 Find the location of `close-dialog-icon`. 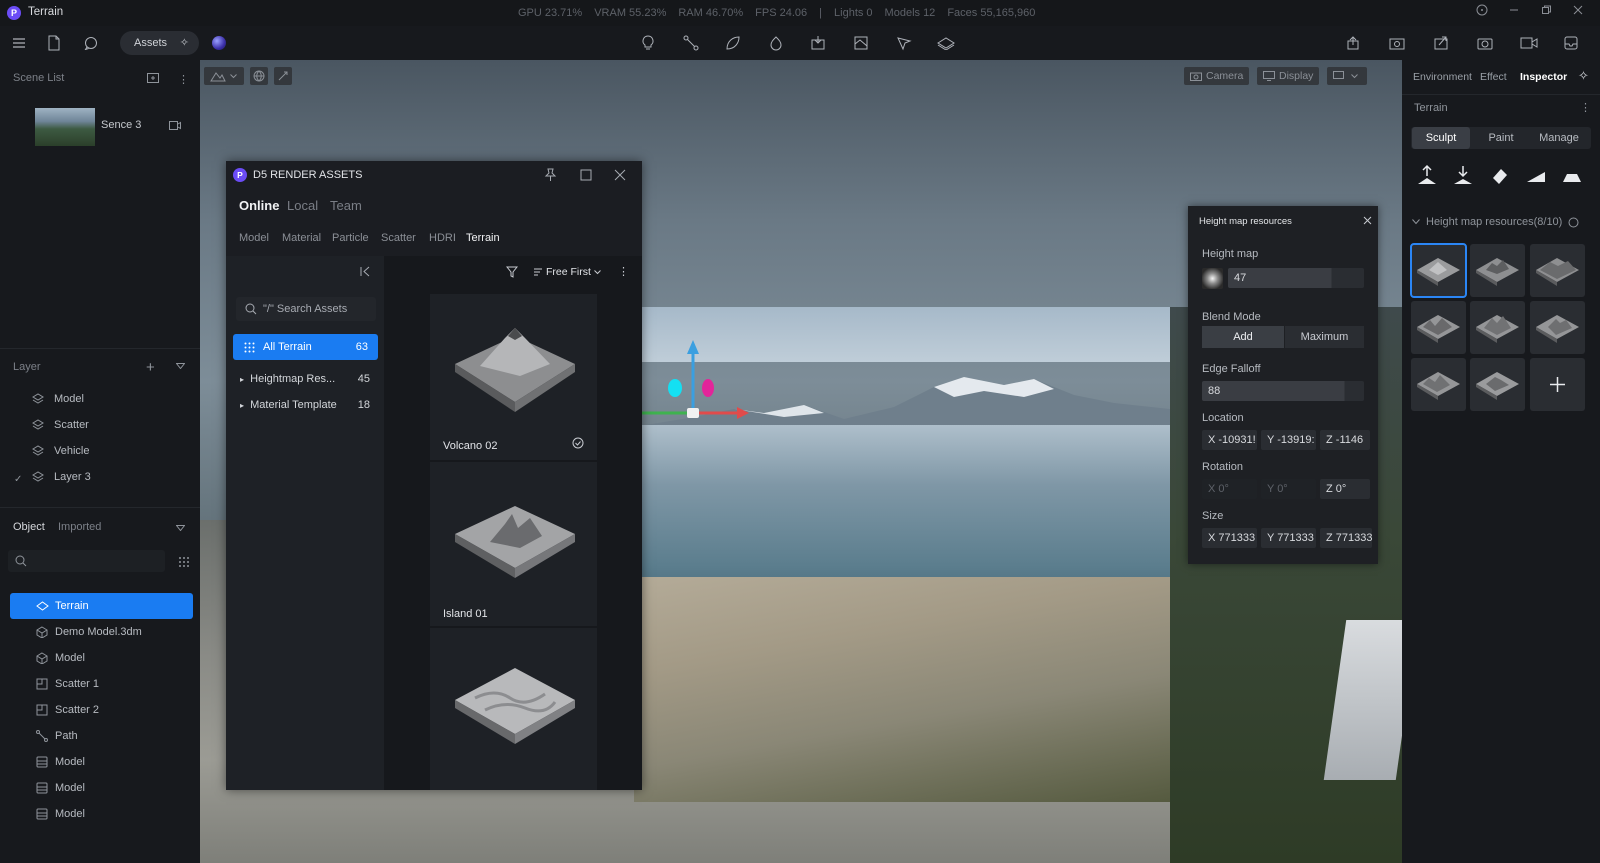

close-dialog-icon is located at coordinates (620, 175).